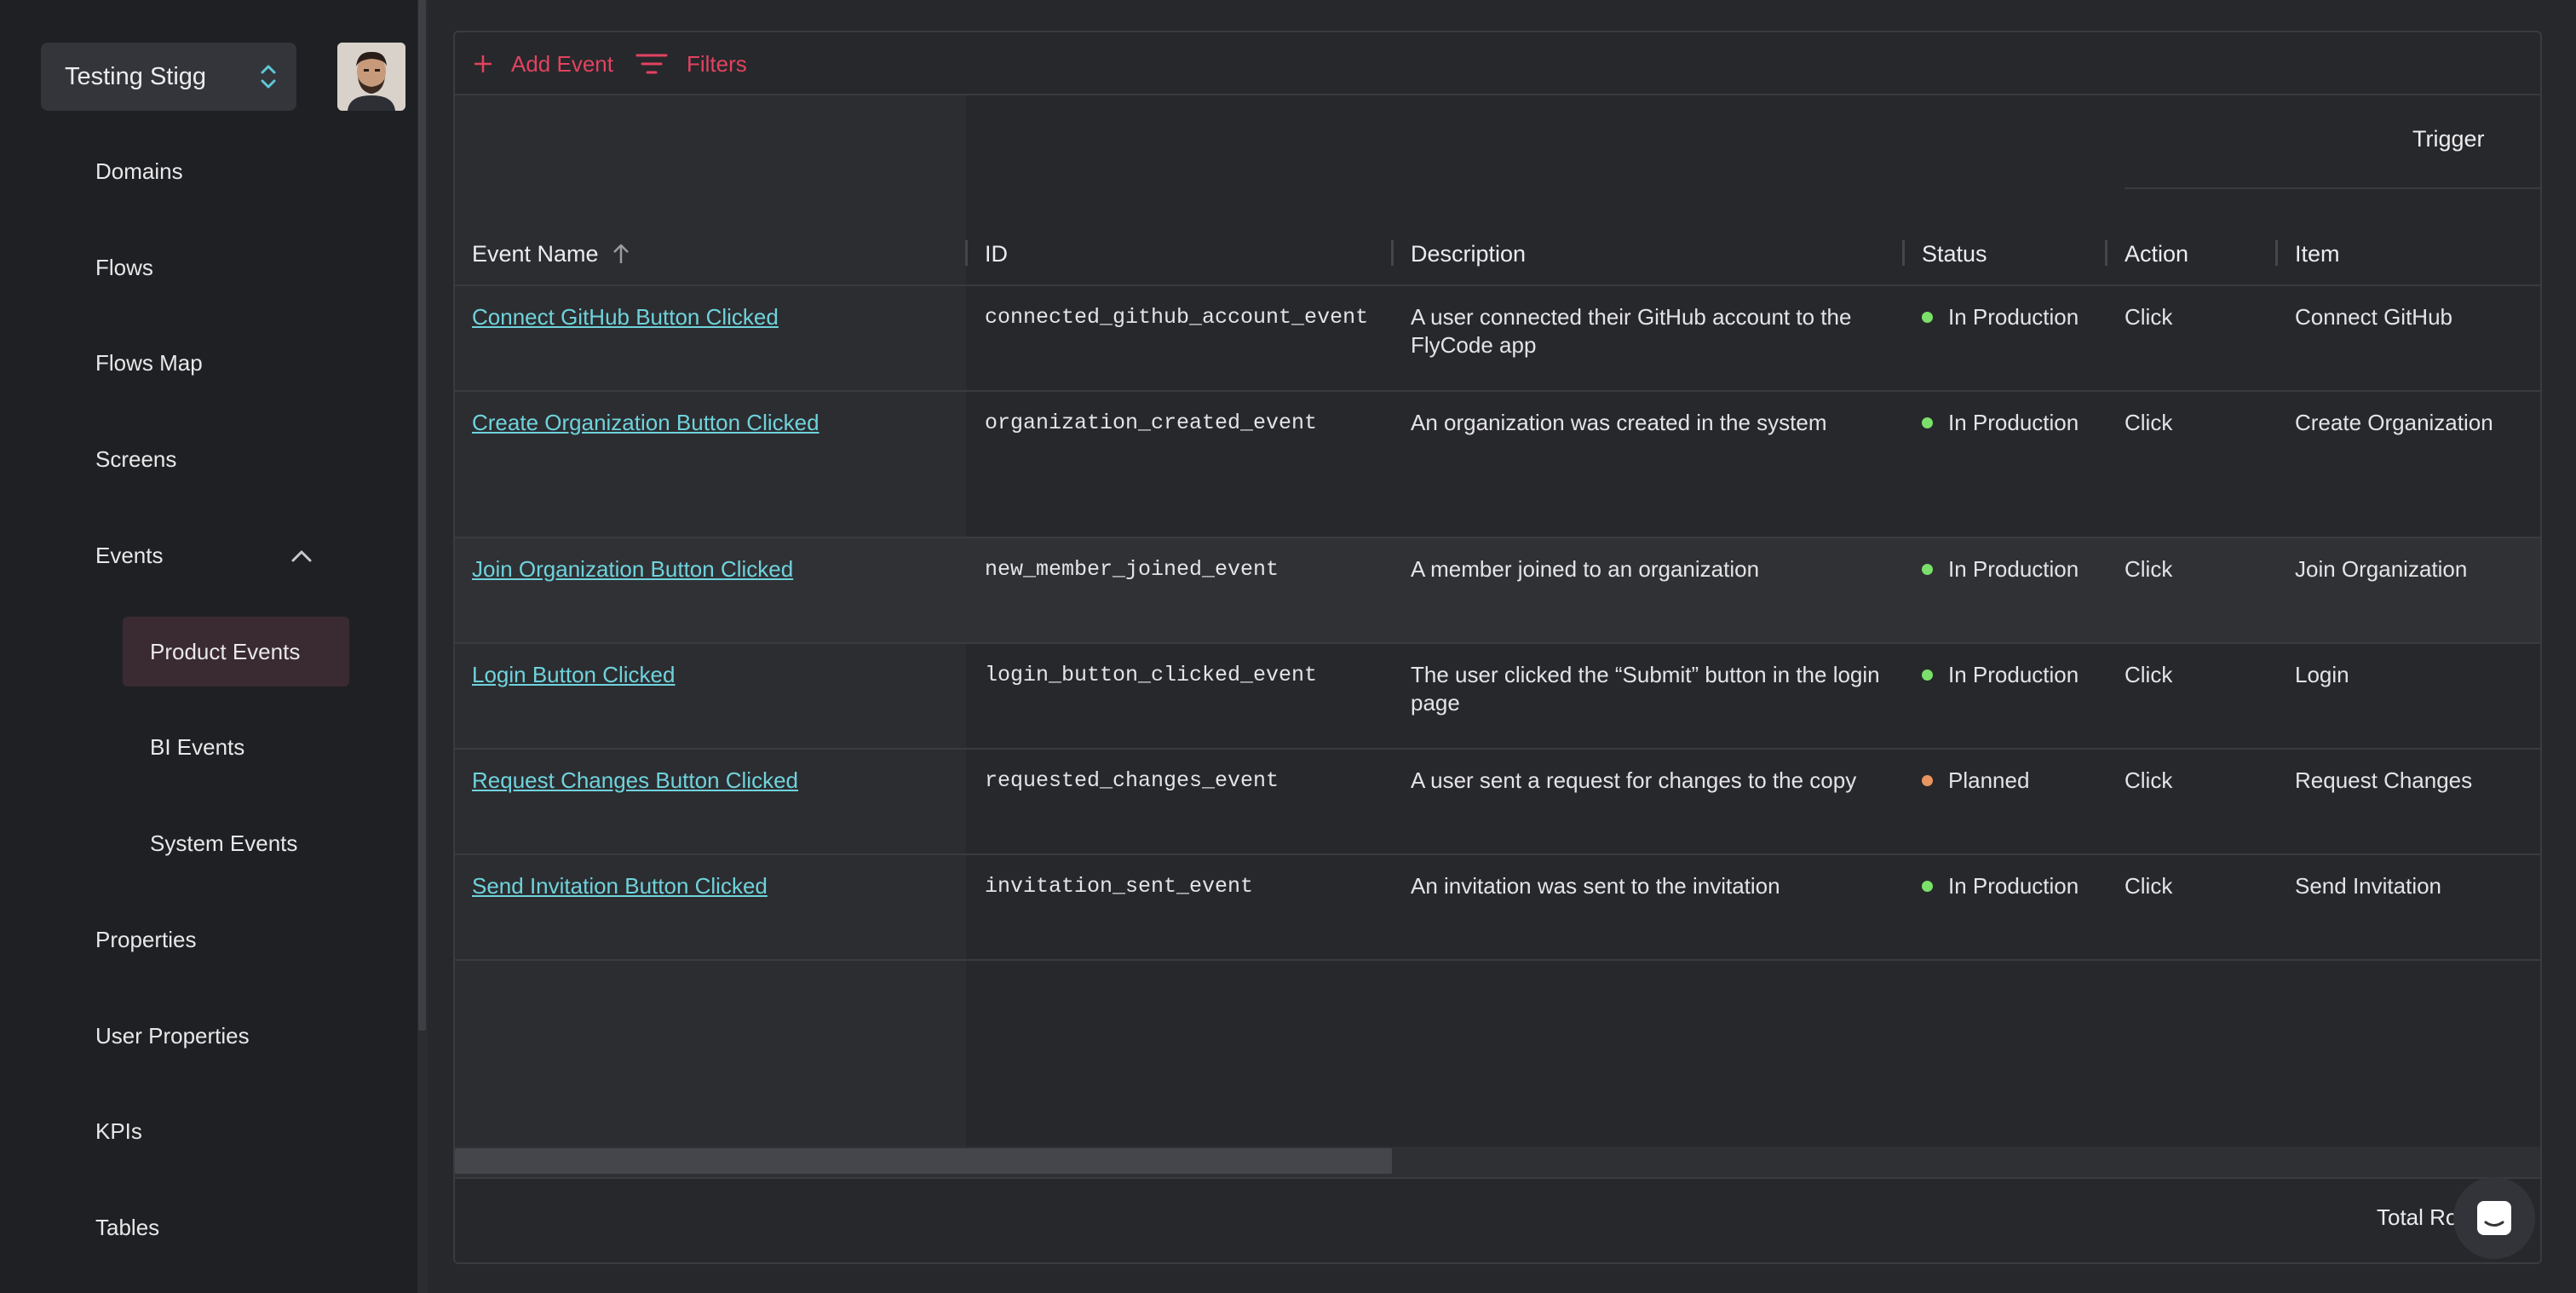 Image resolution: width=2576 pixels, height=1293 pixels. I want to click on sidebar-item-flows-map: Flows Map, so click(149, 363).